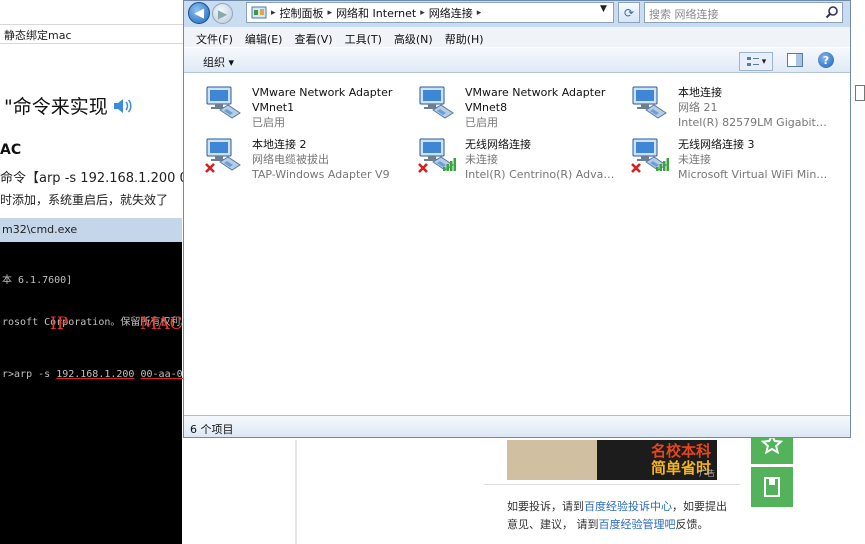 The image size is (865, 544). Describe the element at coordinates (517, 60) in the screenshot. I see `command-bar: 组织 ▾ ▾ ?` at that location.